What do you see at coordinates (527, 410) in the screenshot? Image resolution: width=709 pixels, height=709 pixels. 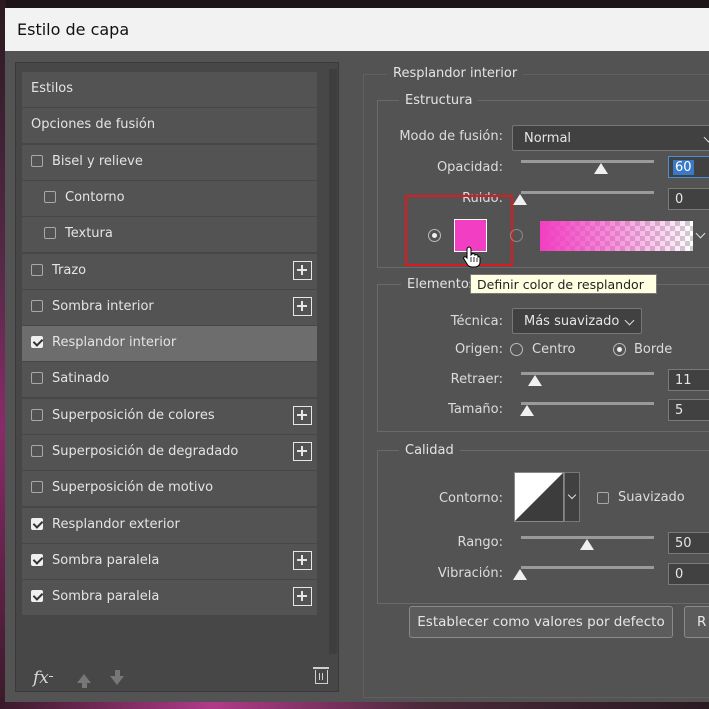 I see `size-slider-thumb` at bounding box center [527, 410].